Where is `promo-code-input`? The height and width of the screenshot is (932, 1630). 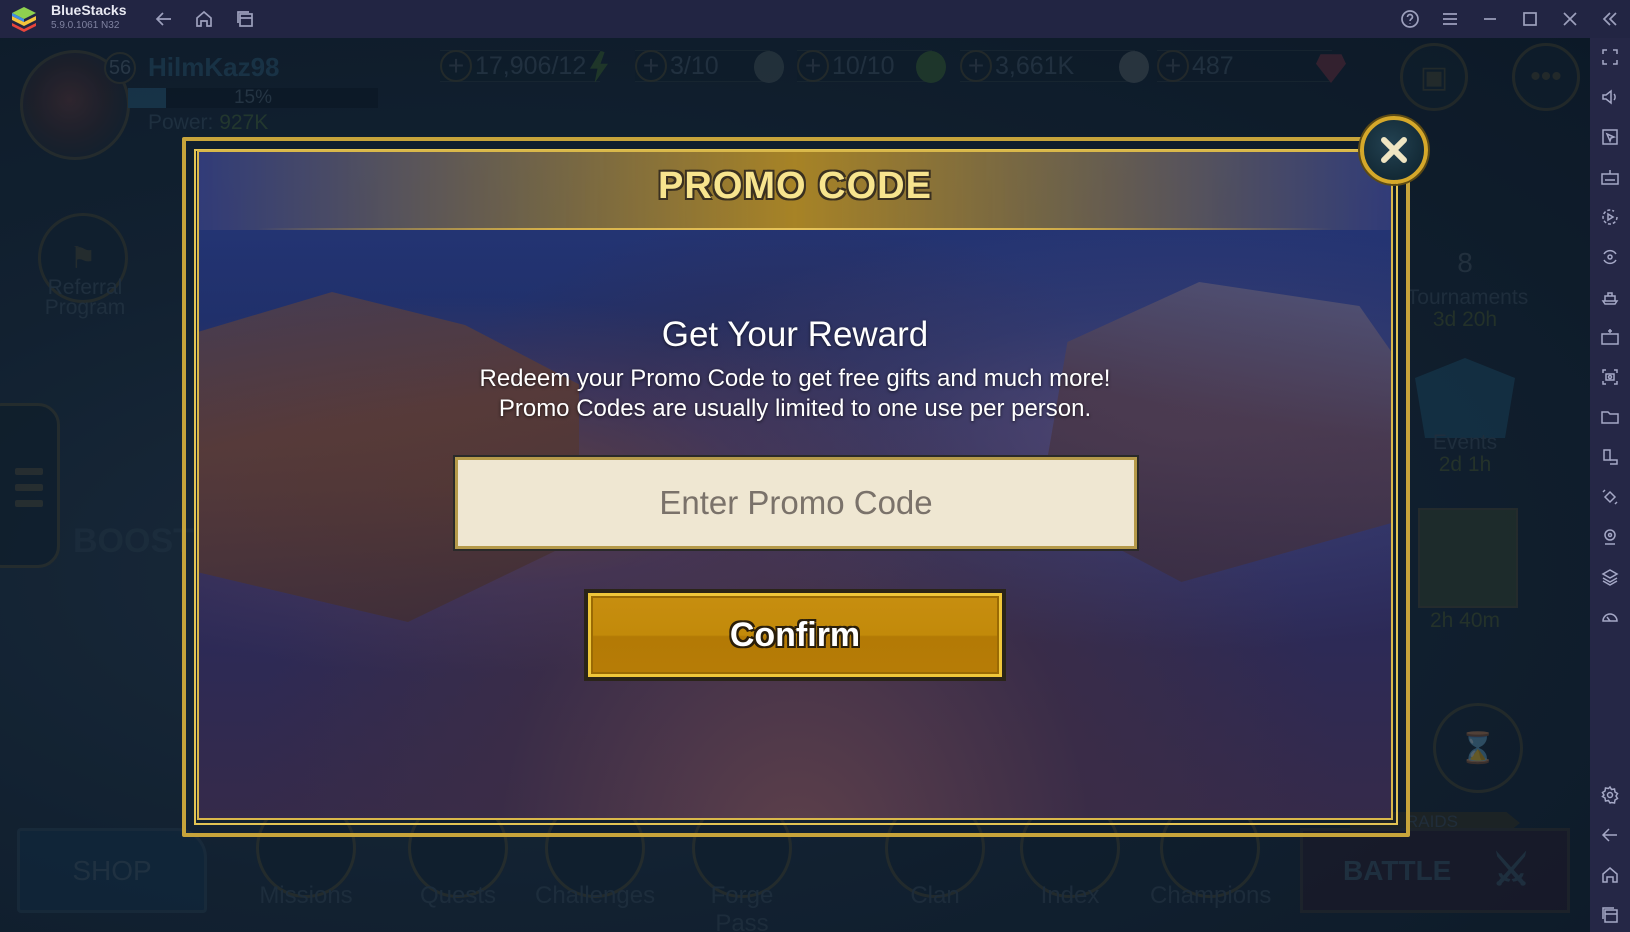
promo-code-input is located at coordinates (796, 503).